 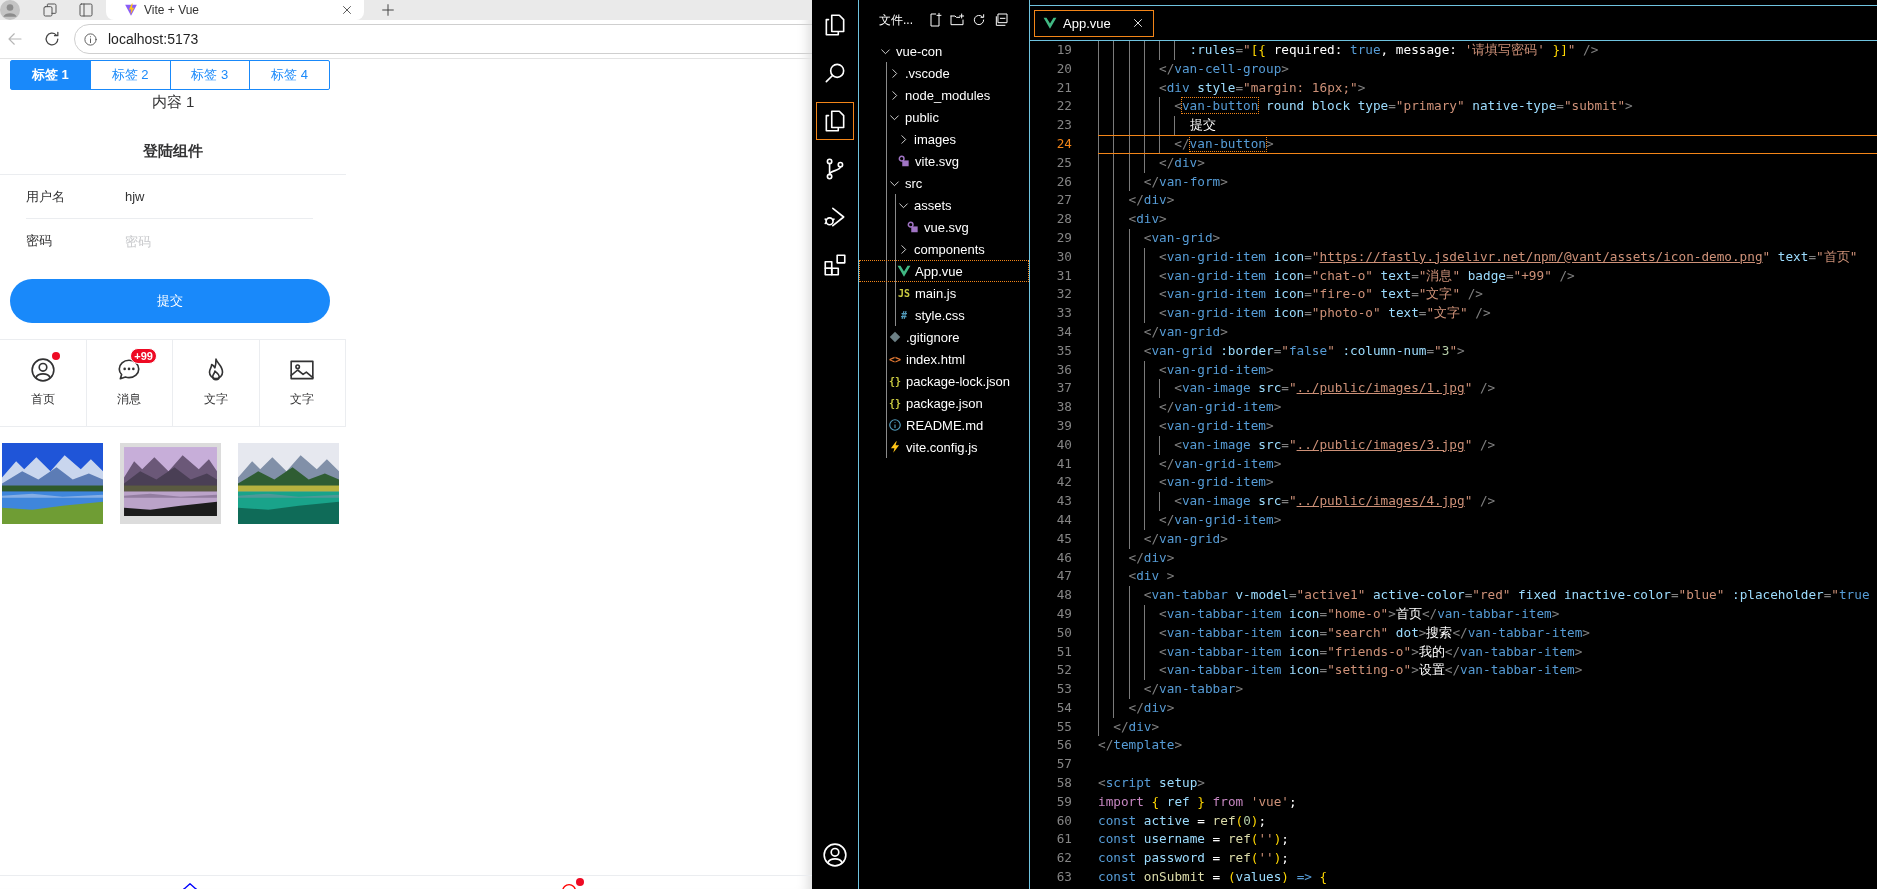 I want to click on code-line: <div>, so click(x=1487, y=219).